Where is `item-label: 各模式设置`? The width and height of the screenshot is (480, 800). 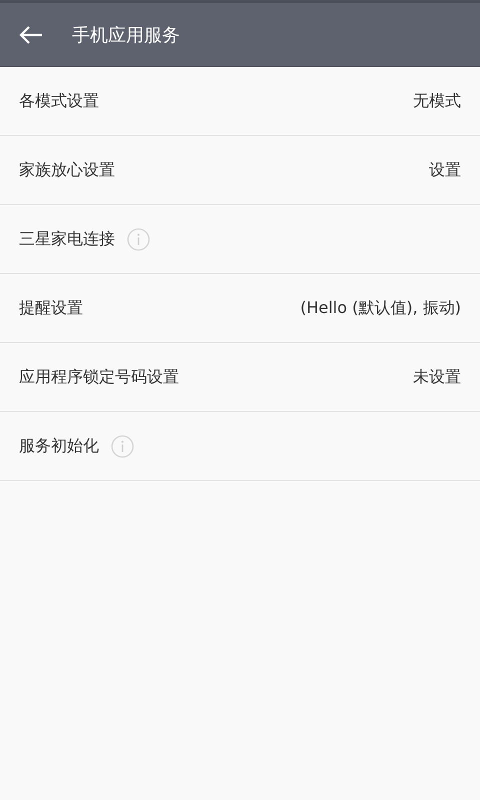
item-label: 各模式设置 is located at coordinates (59, 101).